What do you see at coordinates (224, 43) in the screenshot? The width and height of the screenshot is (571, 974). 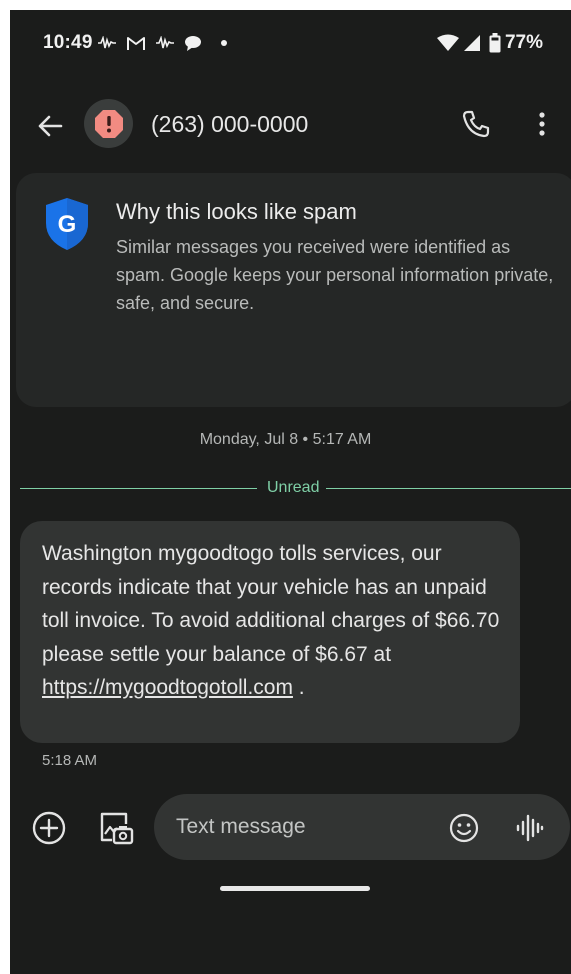 I see `dot-icon` at bounding box center [224, 43].